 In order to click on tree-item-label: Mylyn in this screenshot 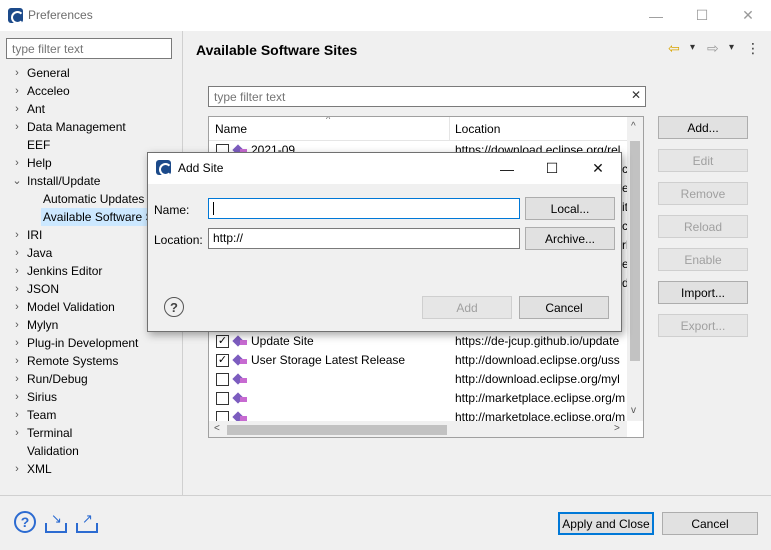, I will do `click(43, 325)`.